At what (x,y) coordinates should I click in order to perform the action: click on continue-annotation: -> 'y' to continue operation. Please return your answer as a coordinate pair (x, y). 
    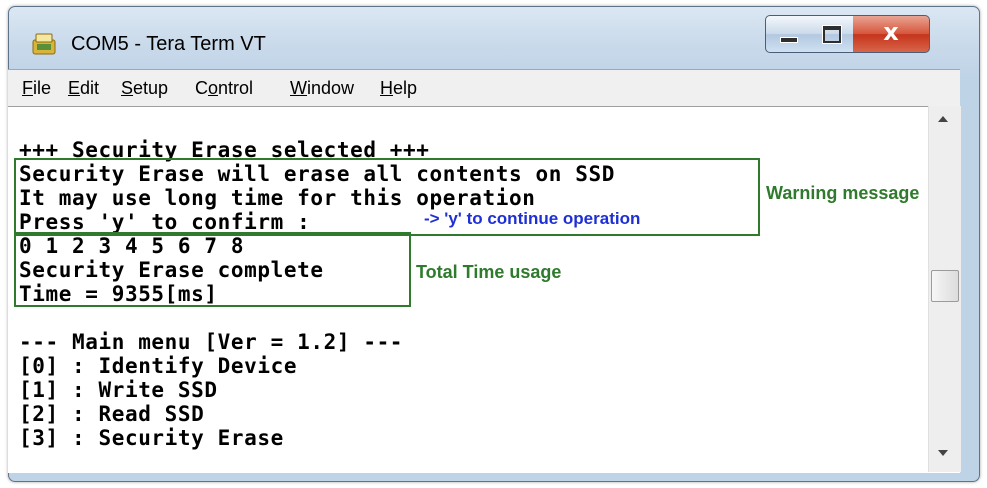
    Looking at the image, I should click on (532, 218).